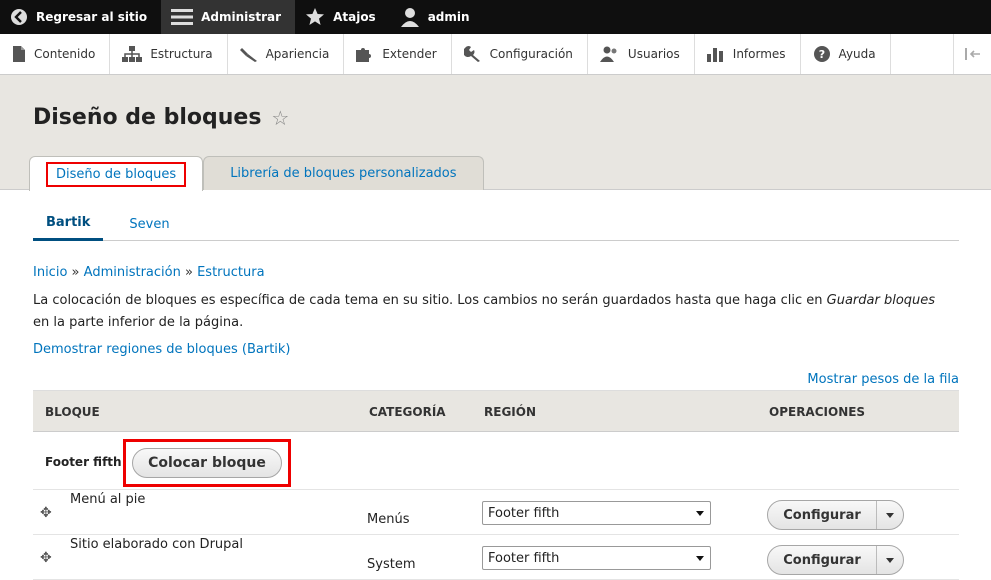 Image resolution: width=991 pixels, height=580 pixels. Describe the element at coordinates (354, 17) in the screenshot. I see `shortcuts-label: Atajos` at that location.